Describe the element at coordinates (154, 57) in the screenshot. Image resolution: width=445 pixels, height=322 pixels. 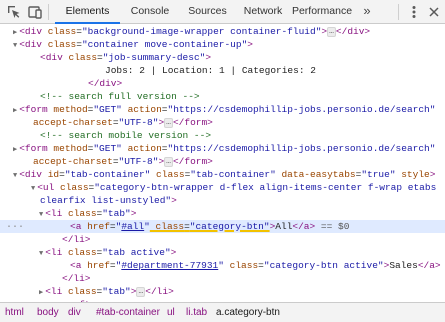
I see `attribute-value: "job-summary-desc"` at that location.